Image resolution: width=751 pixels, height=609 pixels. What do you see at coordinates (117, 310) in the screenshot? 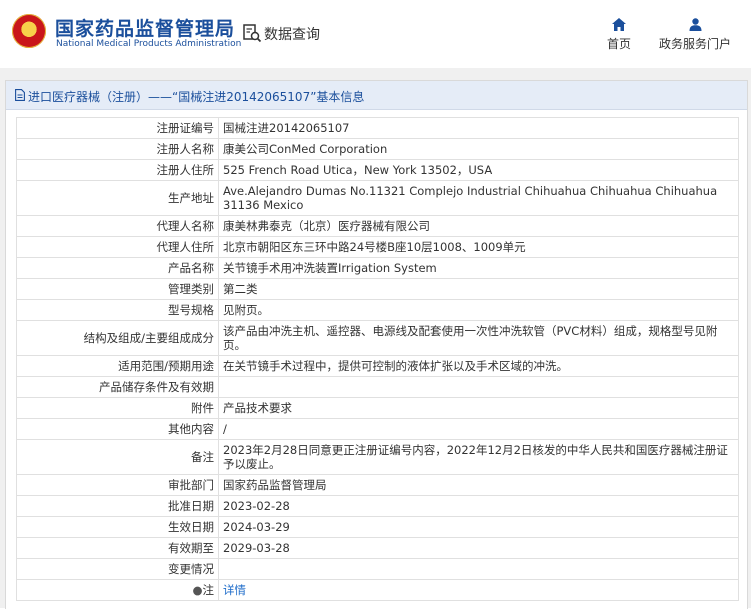
I see `row-label: 型号规格` at bounding box center [117, 310].